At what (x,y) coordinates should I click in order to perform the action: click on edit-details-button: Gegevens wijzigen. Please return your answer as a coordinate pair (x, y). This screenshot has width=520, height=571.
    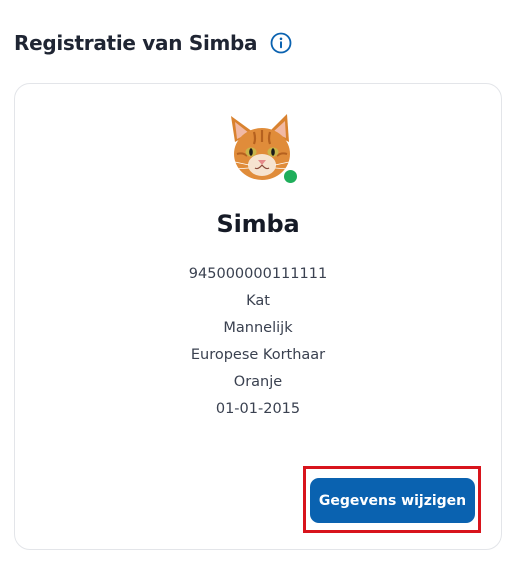
    Looking at the image, I should click on (392, 500).